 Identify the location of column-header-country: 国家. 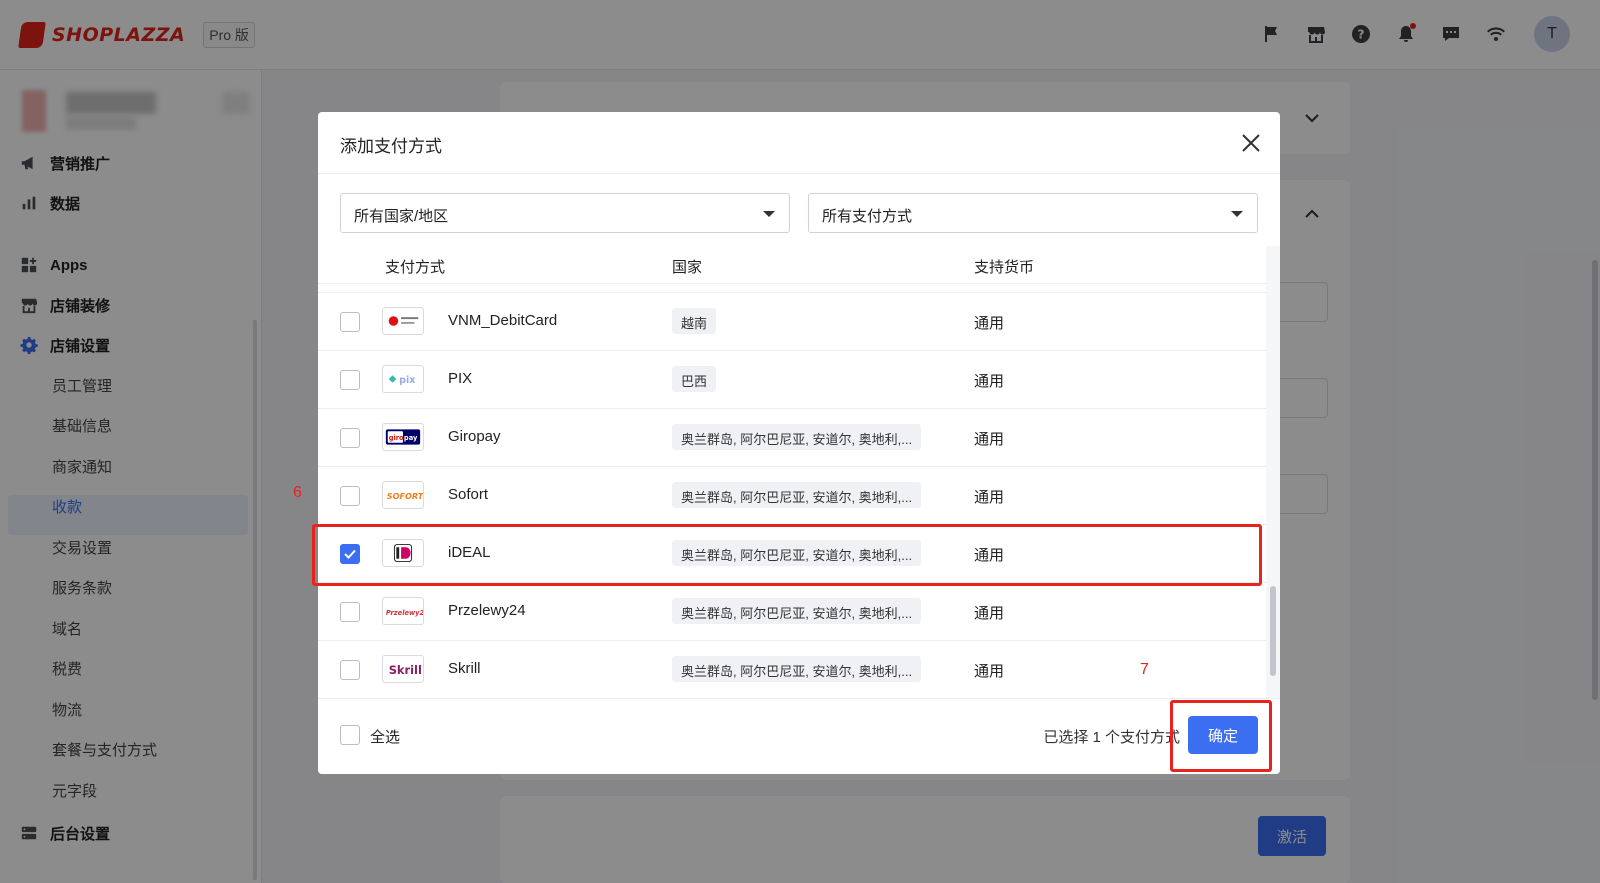
(687, 267).